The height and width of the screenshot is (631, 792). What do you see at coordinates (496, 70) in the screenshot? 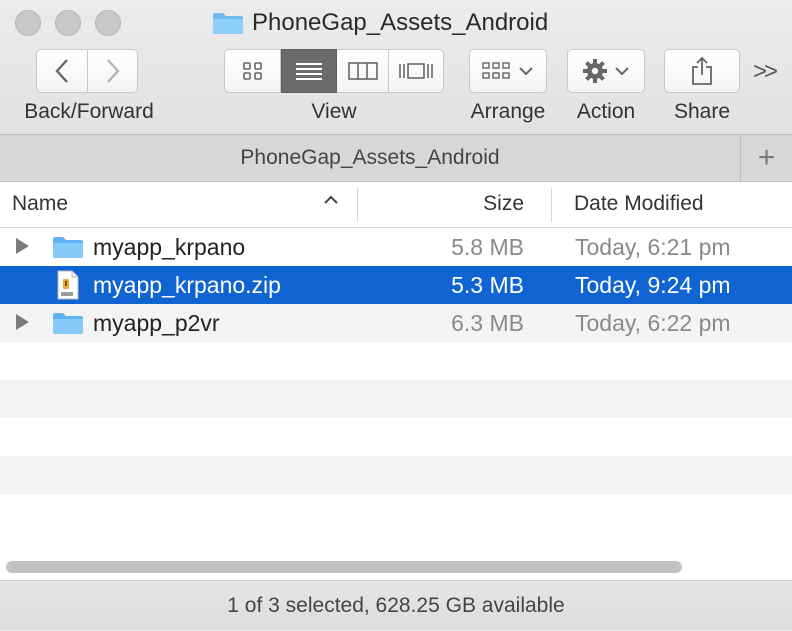
I see `arrange-grid-icon` at bounding box center [496, 70].